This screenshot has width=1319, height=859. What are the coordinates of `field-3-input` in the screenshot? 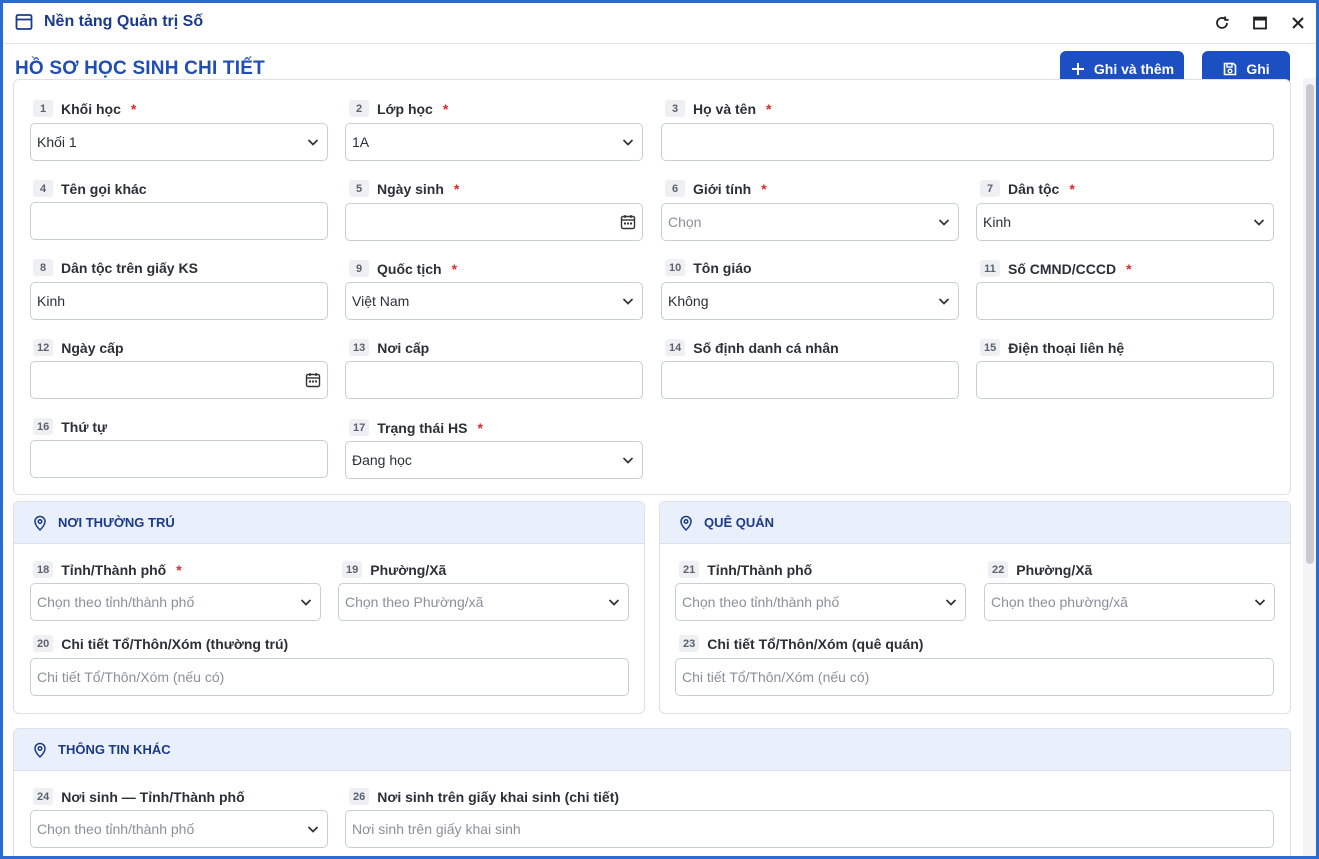 It's located at (967, 142).